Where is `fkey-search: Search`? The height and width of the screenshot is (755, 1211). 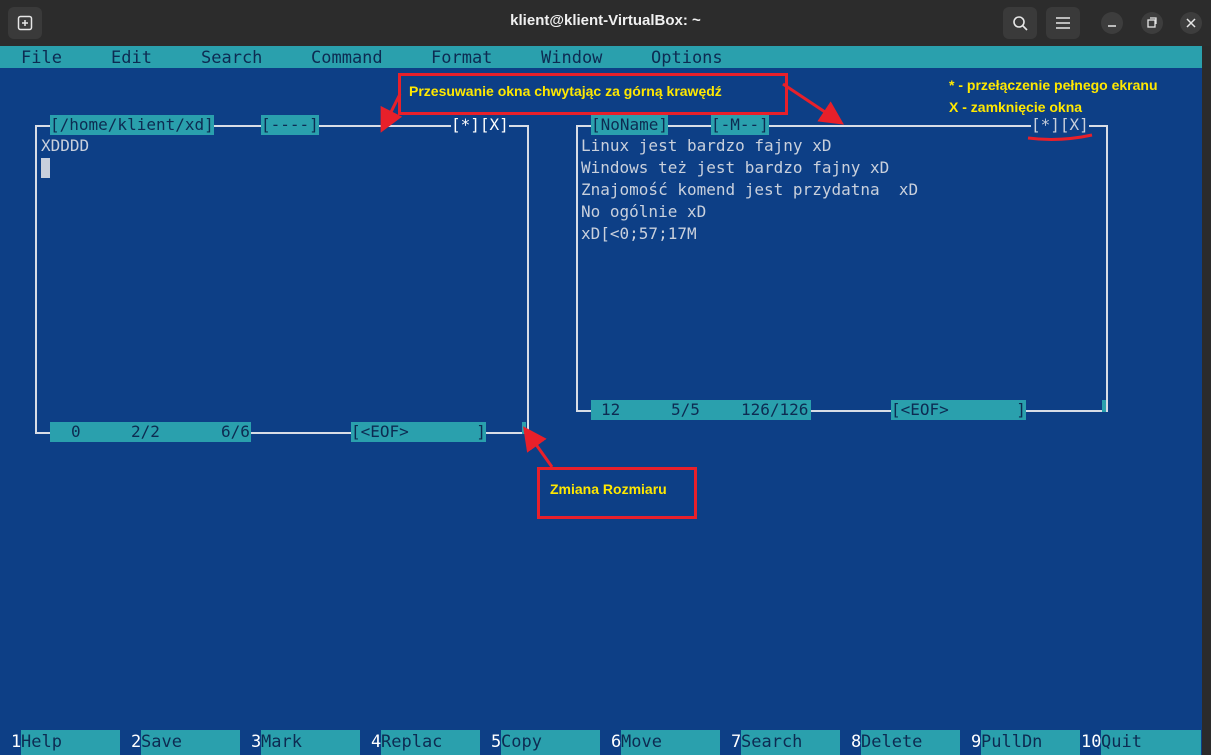 fkey-search: Search is located at coordinates (790, 742).